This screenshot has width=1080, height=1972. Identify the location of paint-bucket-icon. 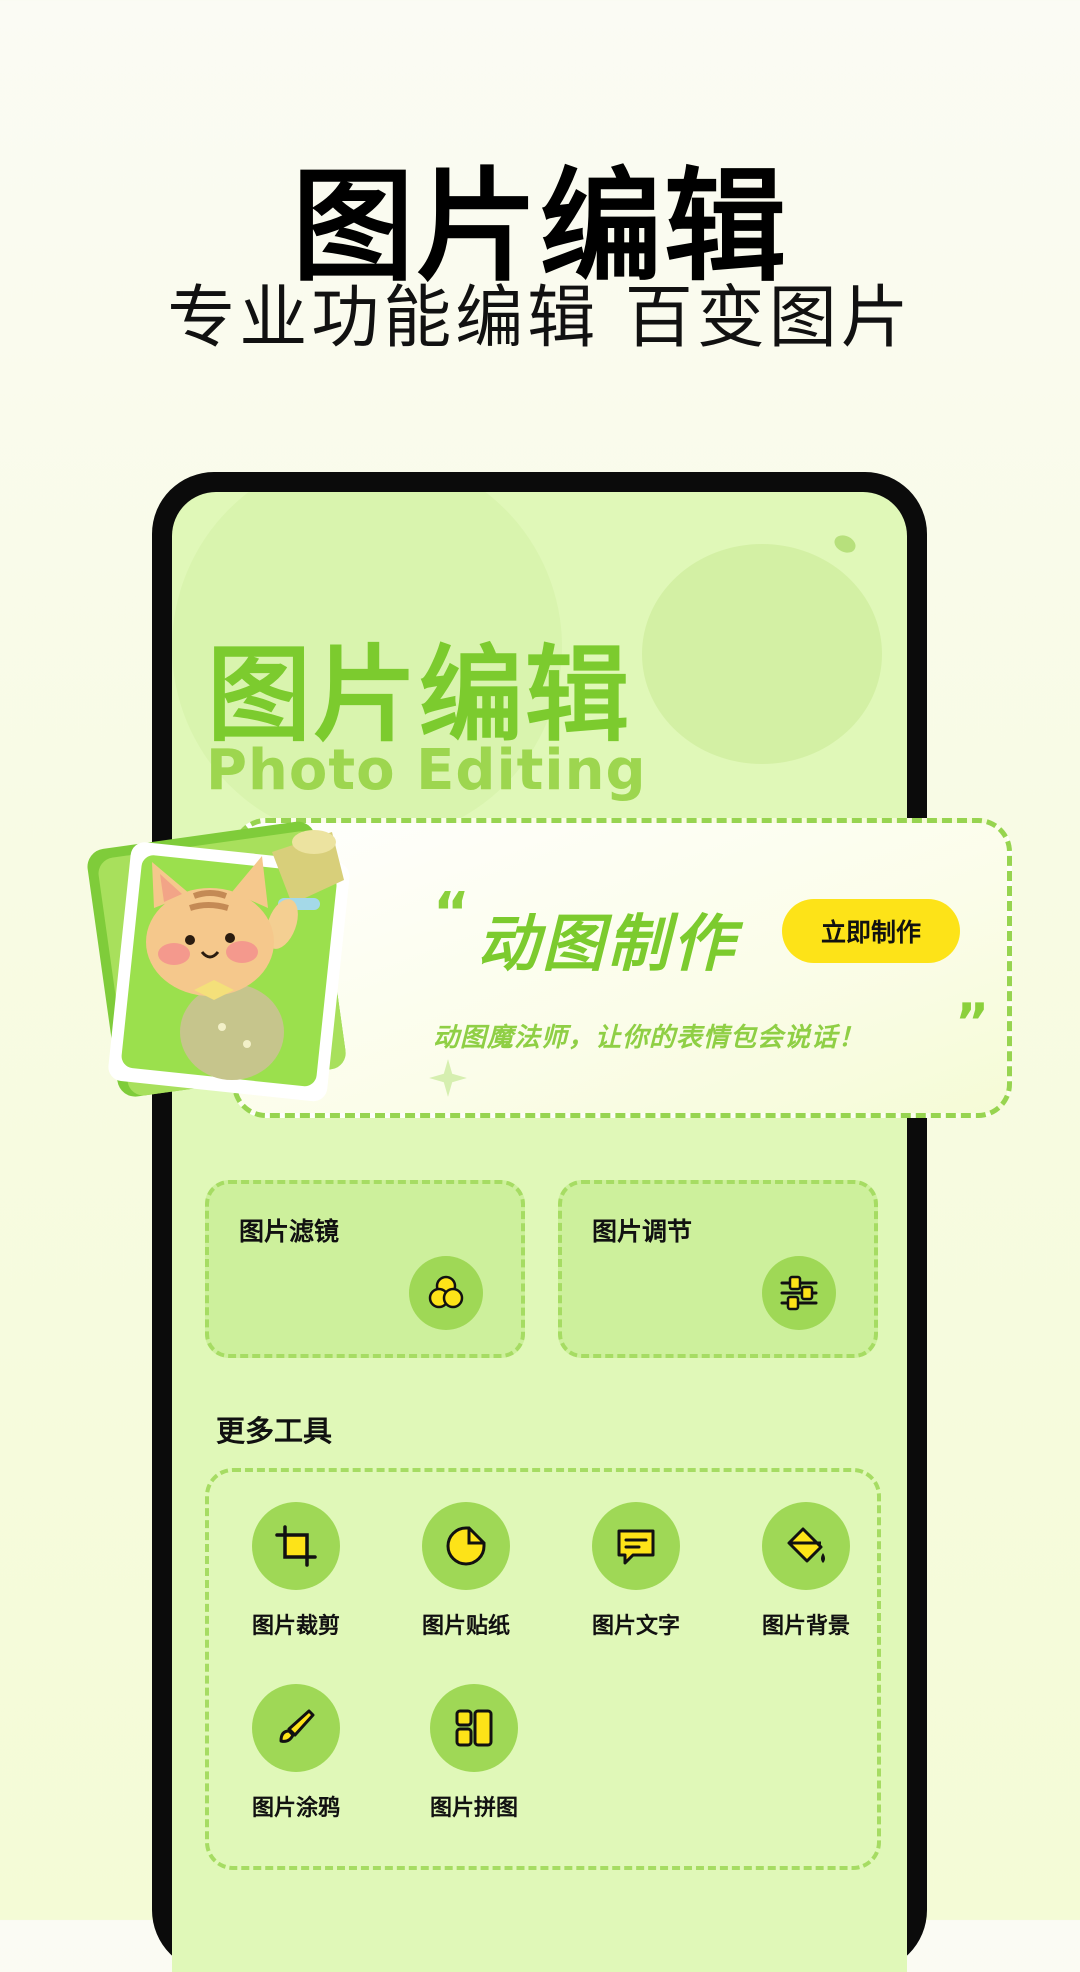
(806, 1546).